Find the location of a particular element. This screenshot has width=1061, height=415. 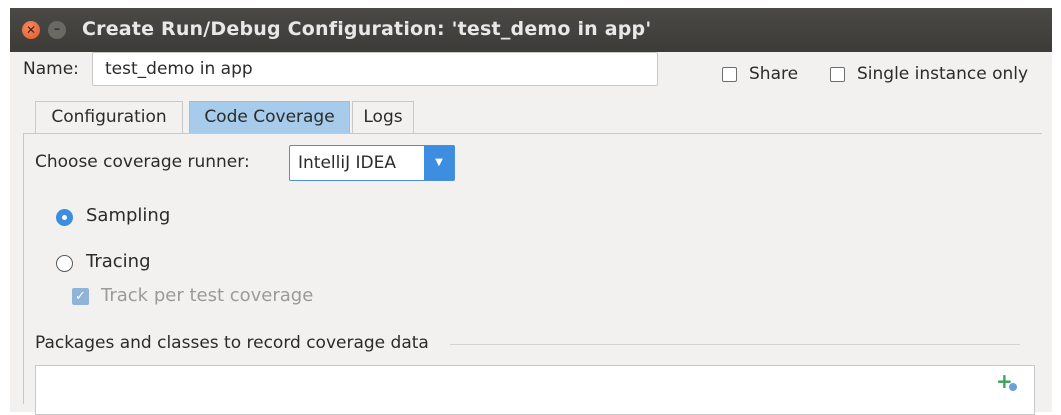

close-icon: ✕ is located at coordinates (31, 30).